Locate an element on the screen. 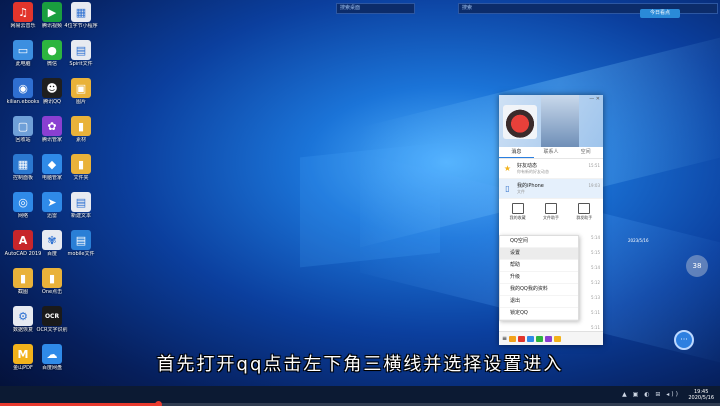 This screenshot has width=720, height=406. app-icon: ▣ is located at coordinates (81, 88).